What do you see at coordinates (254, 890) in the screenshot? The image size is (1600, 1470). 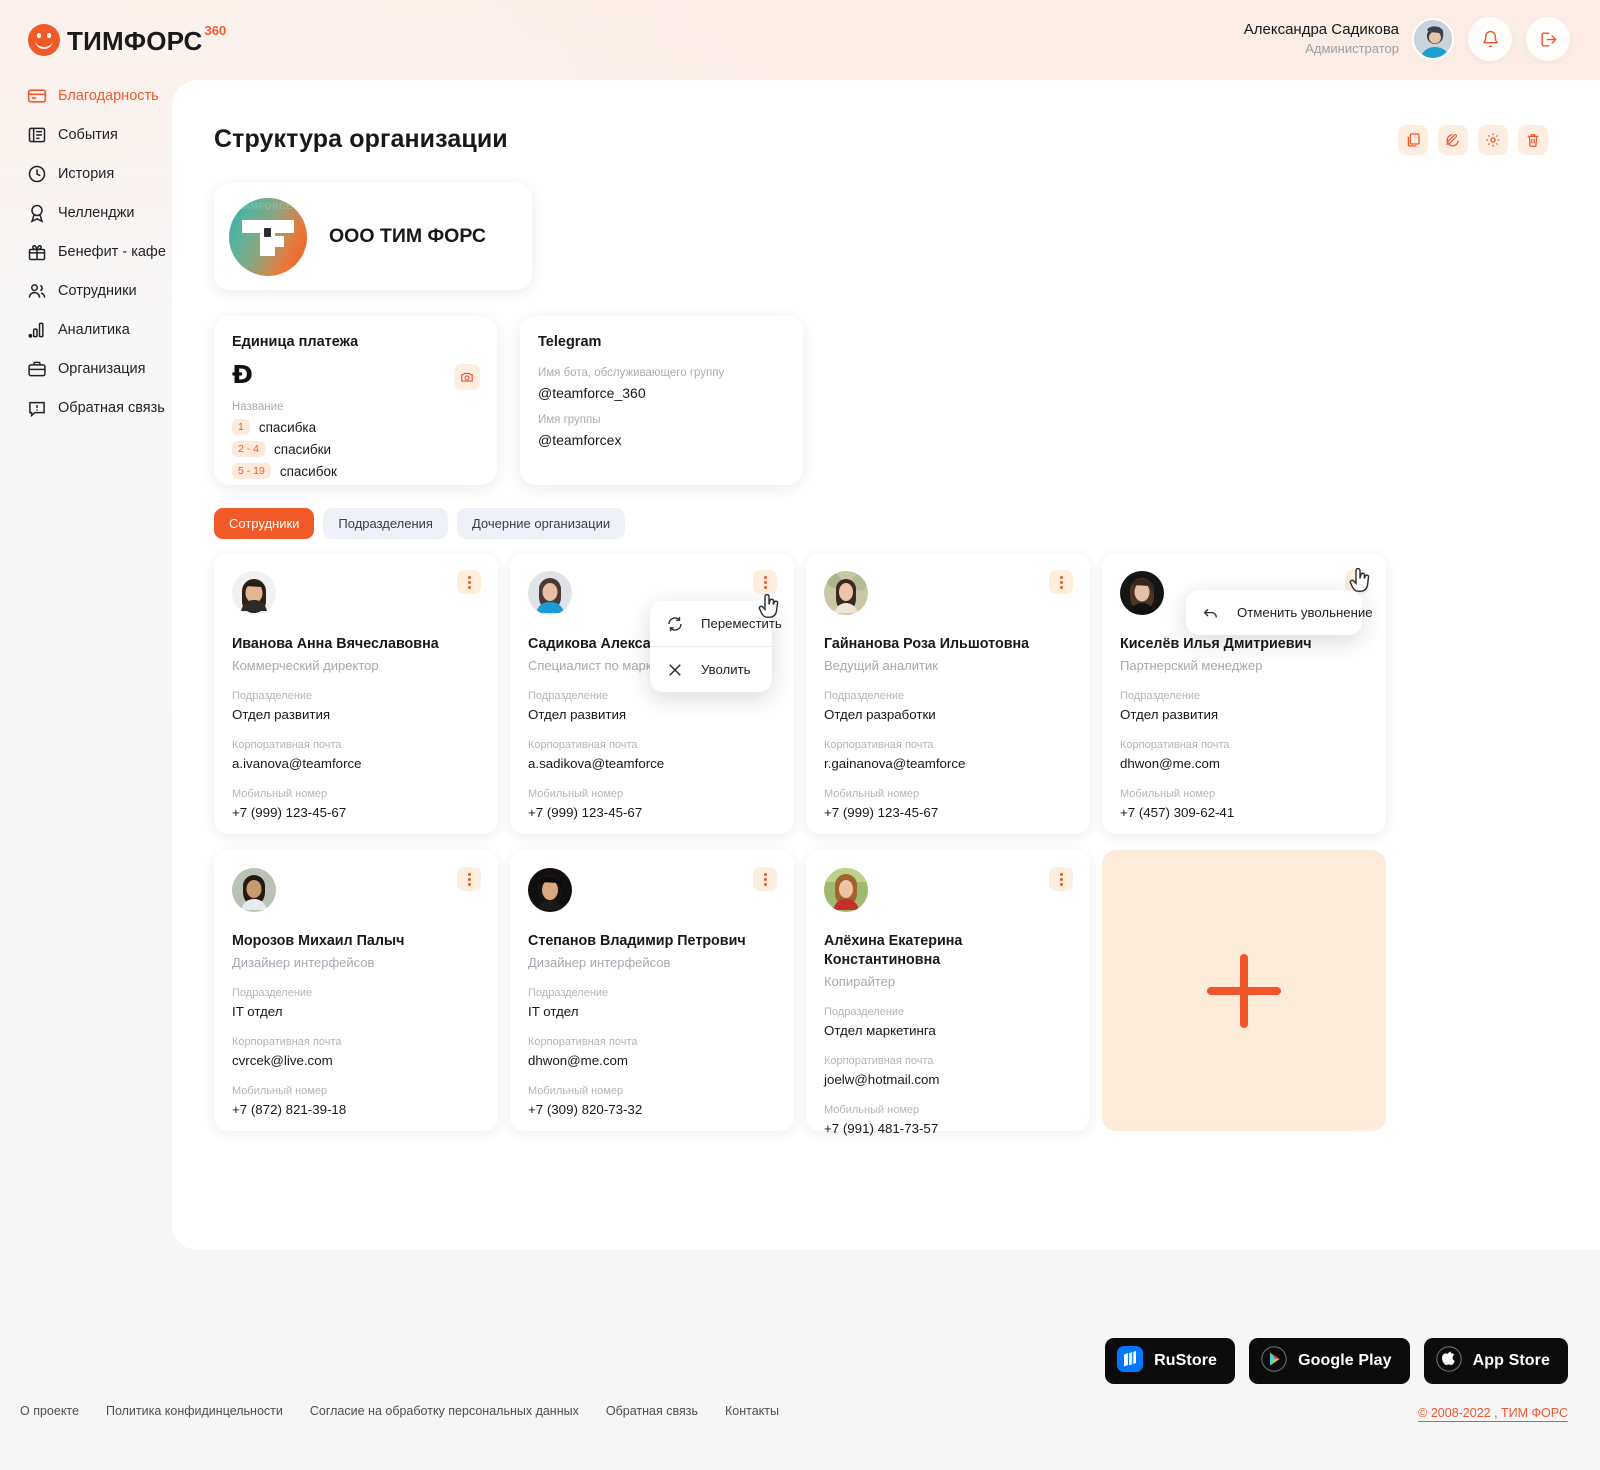 I see `avatar-morozov` at bounding box center [254, 890].